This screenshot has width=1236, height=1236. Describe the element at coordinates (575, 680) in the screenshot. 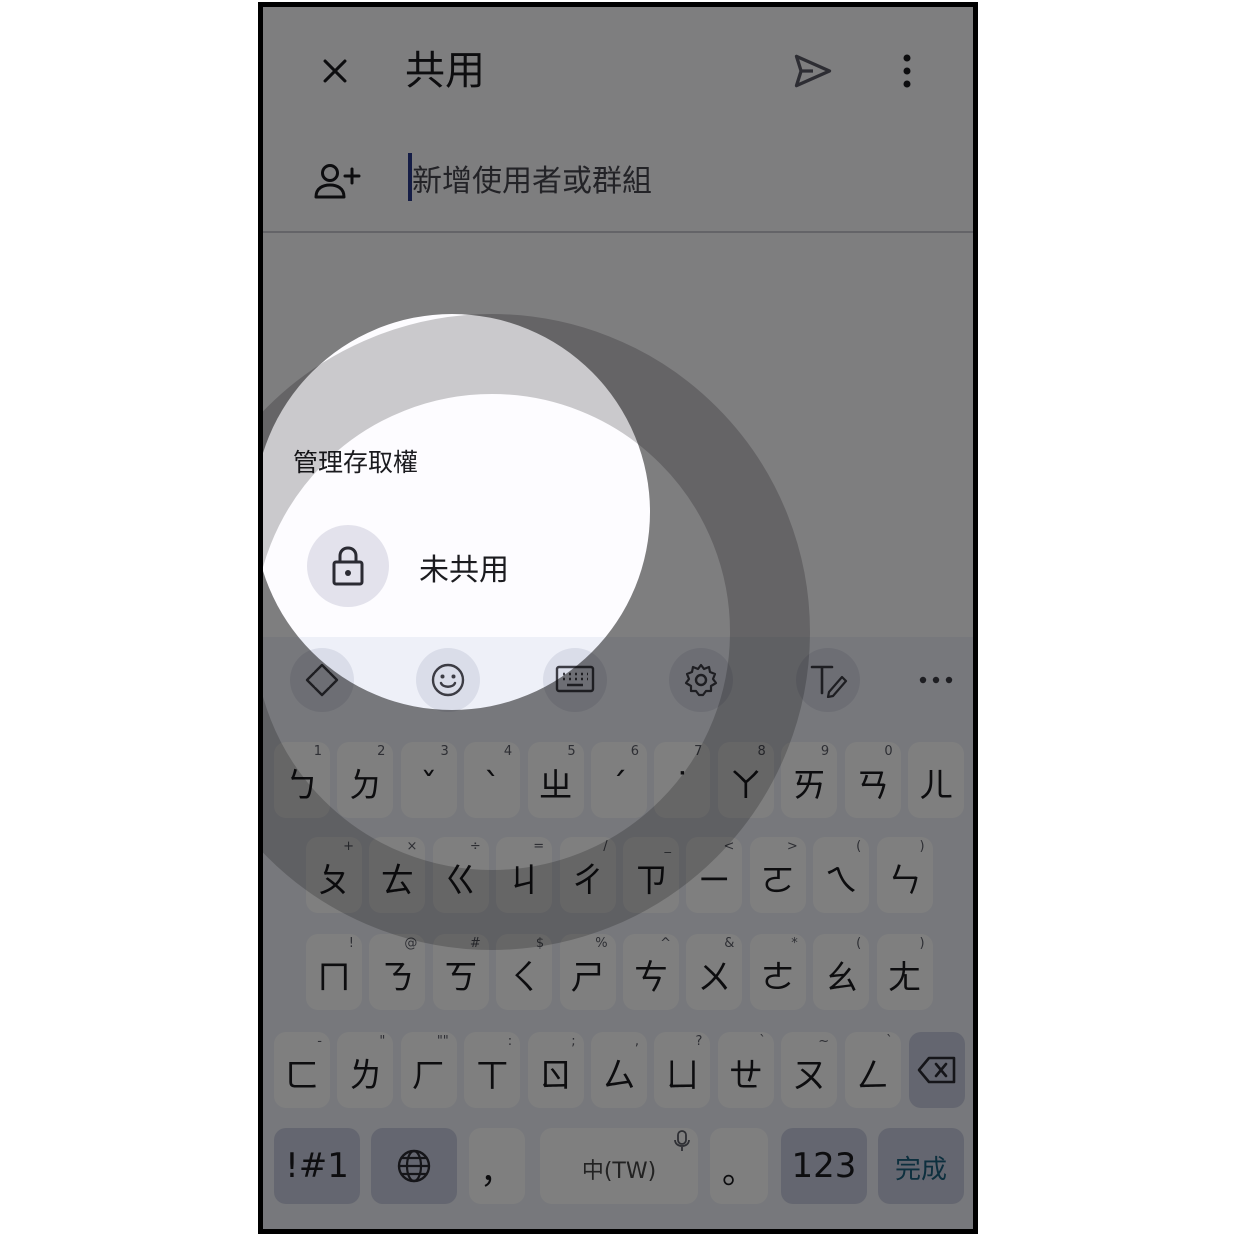

I see `keyboard-switch-button` at that location.